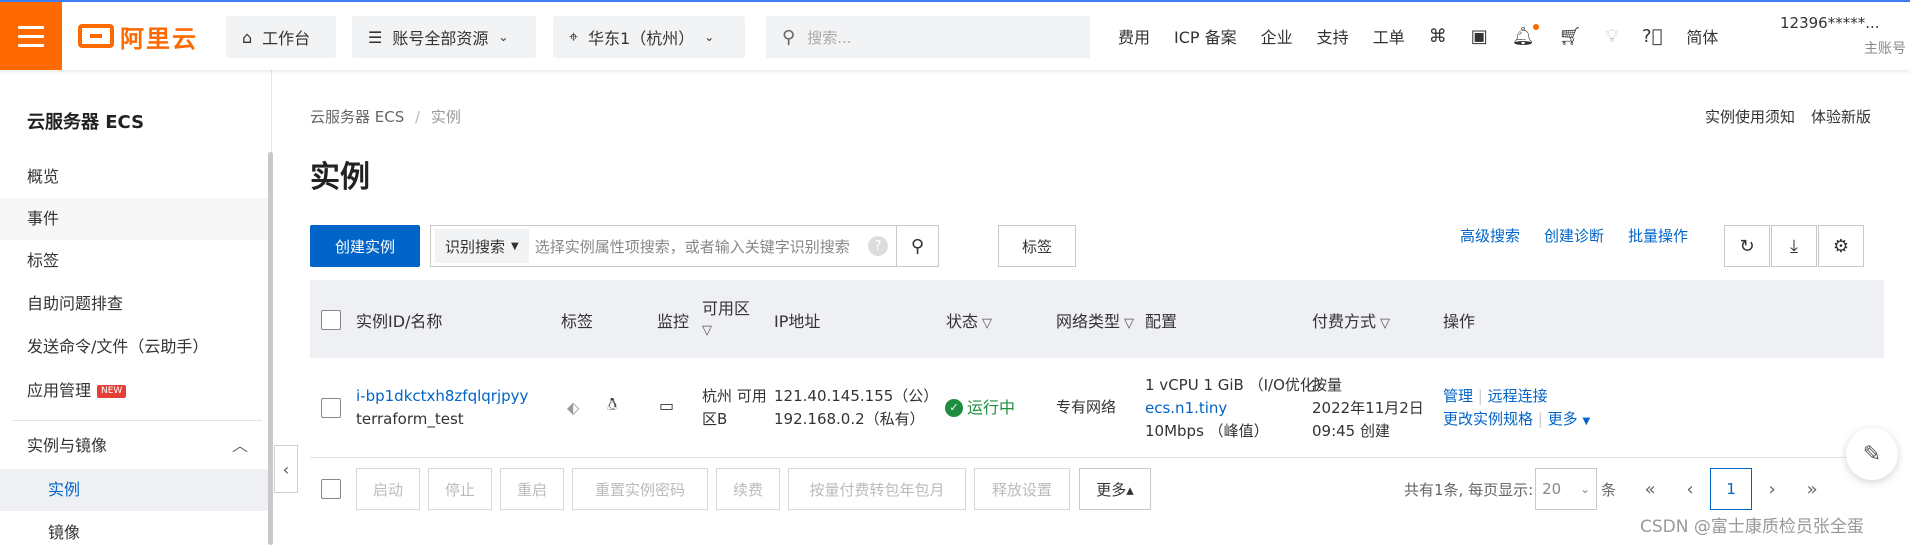  Describe the element at coordinates (1731, 489) in the screenshot. I see `current-page-button: 1` at that location.